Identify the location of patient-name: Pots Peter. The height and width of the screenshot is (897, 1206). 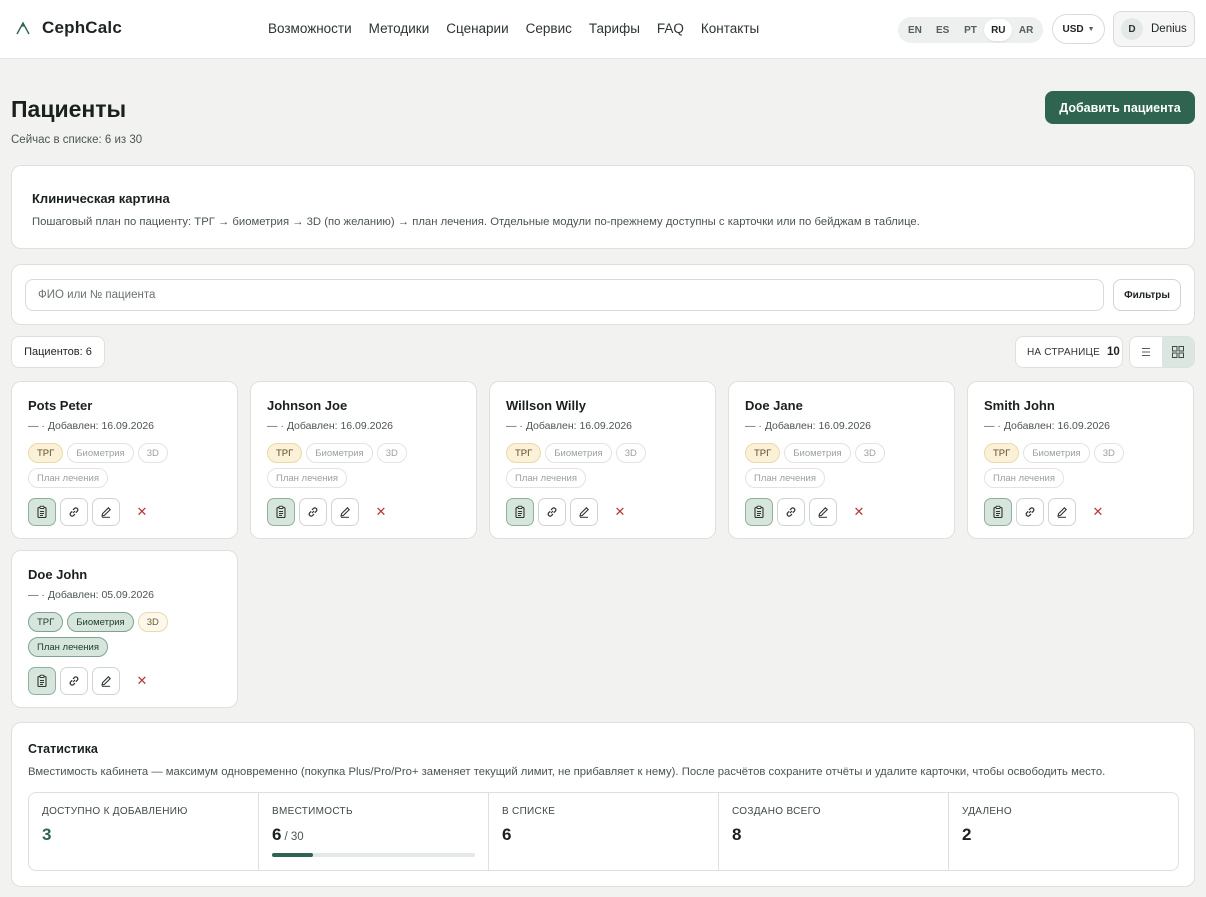
(60, 405).